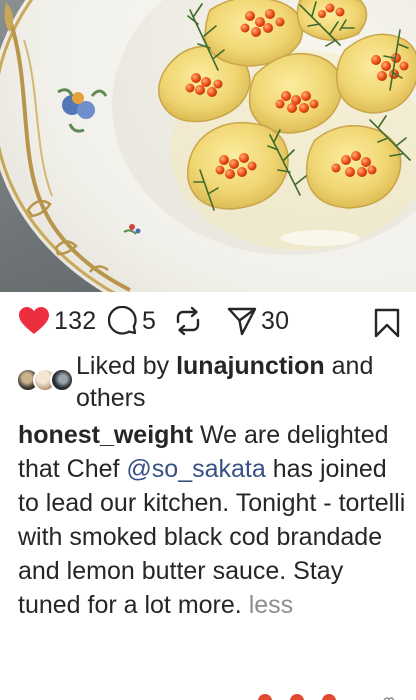 The width and height of the screenshot is (416, 700). What do you see at coordinates (241, 382) in the screenshot?
I see `liked-by-text: Liked by lunajunction and others` at bounding box center [241, 382].